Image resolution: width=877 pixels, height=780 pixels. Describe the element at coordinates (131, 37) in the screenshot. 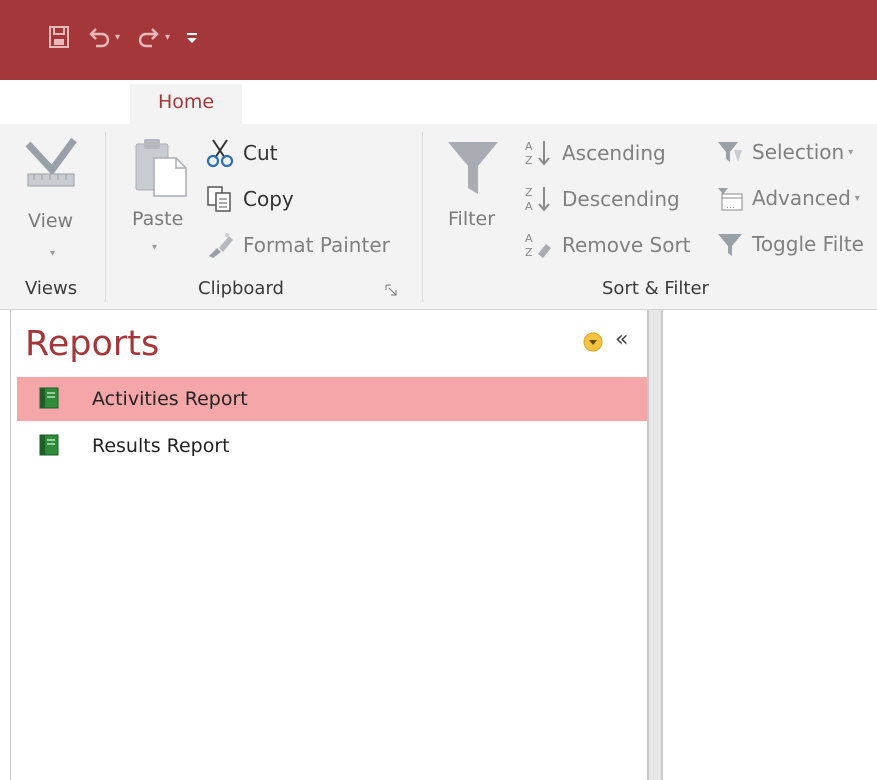

I see `quick-access-toolbar: ▾ ▾` at that location.